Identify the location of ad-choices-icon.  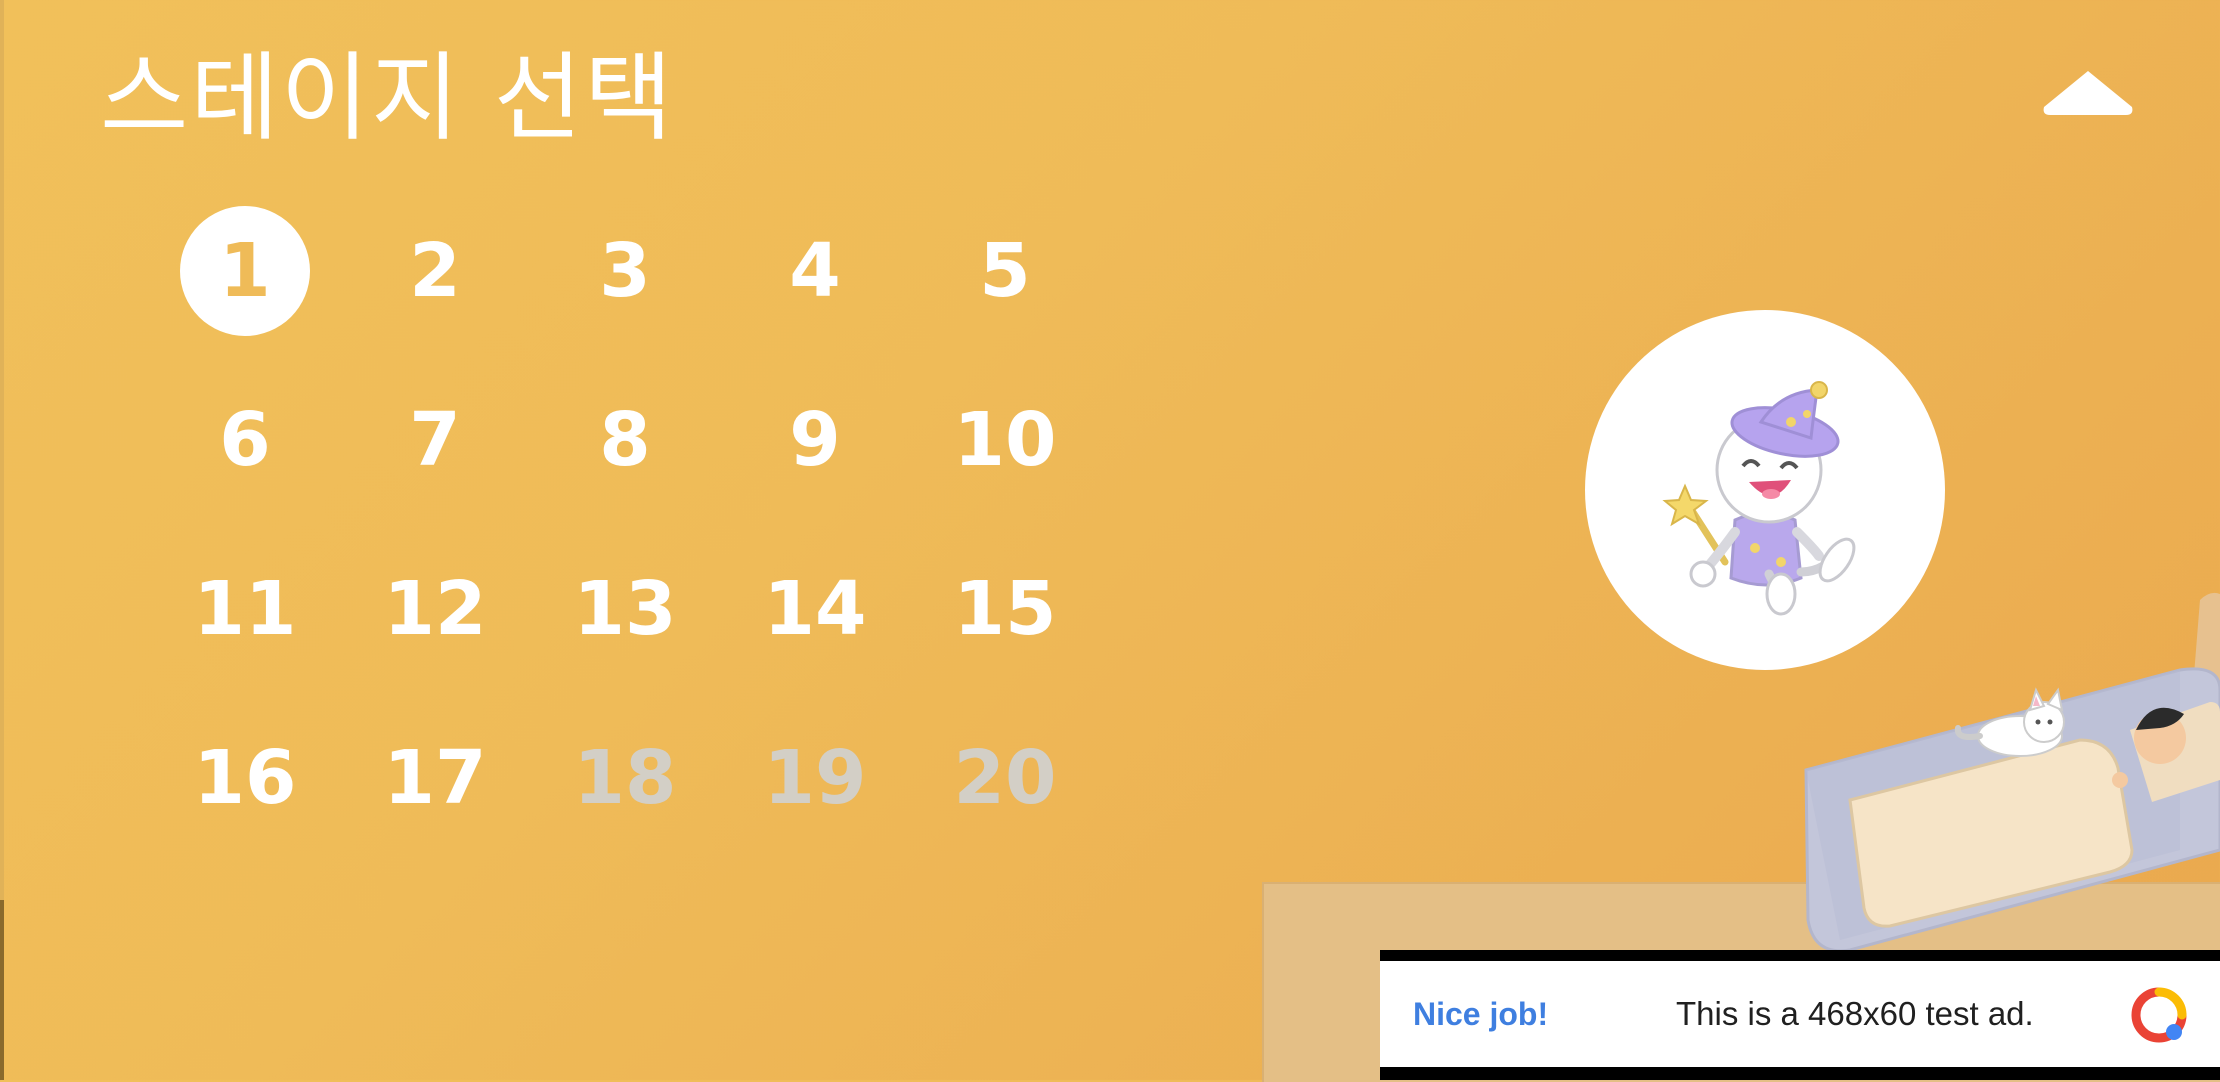
(2159, 1015).